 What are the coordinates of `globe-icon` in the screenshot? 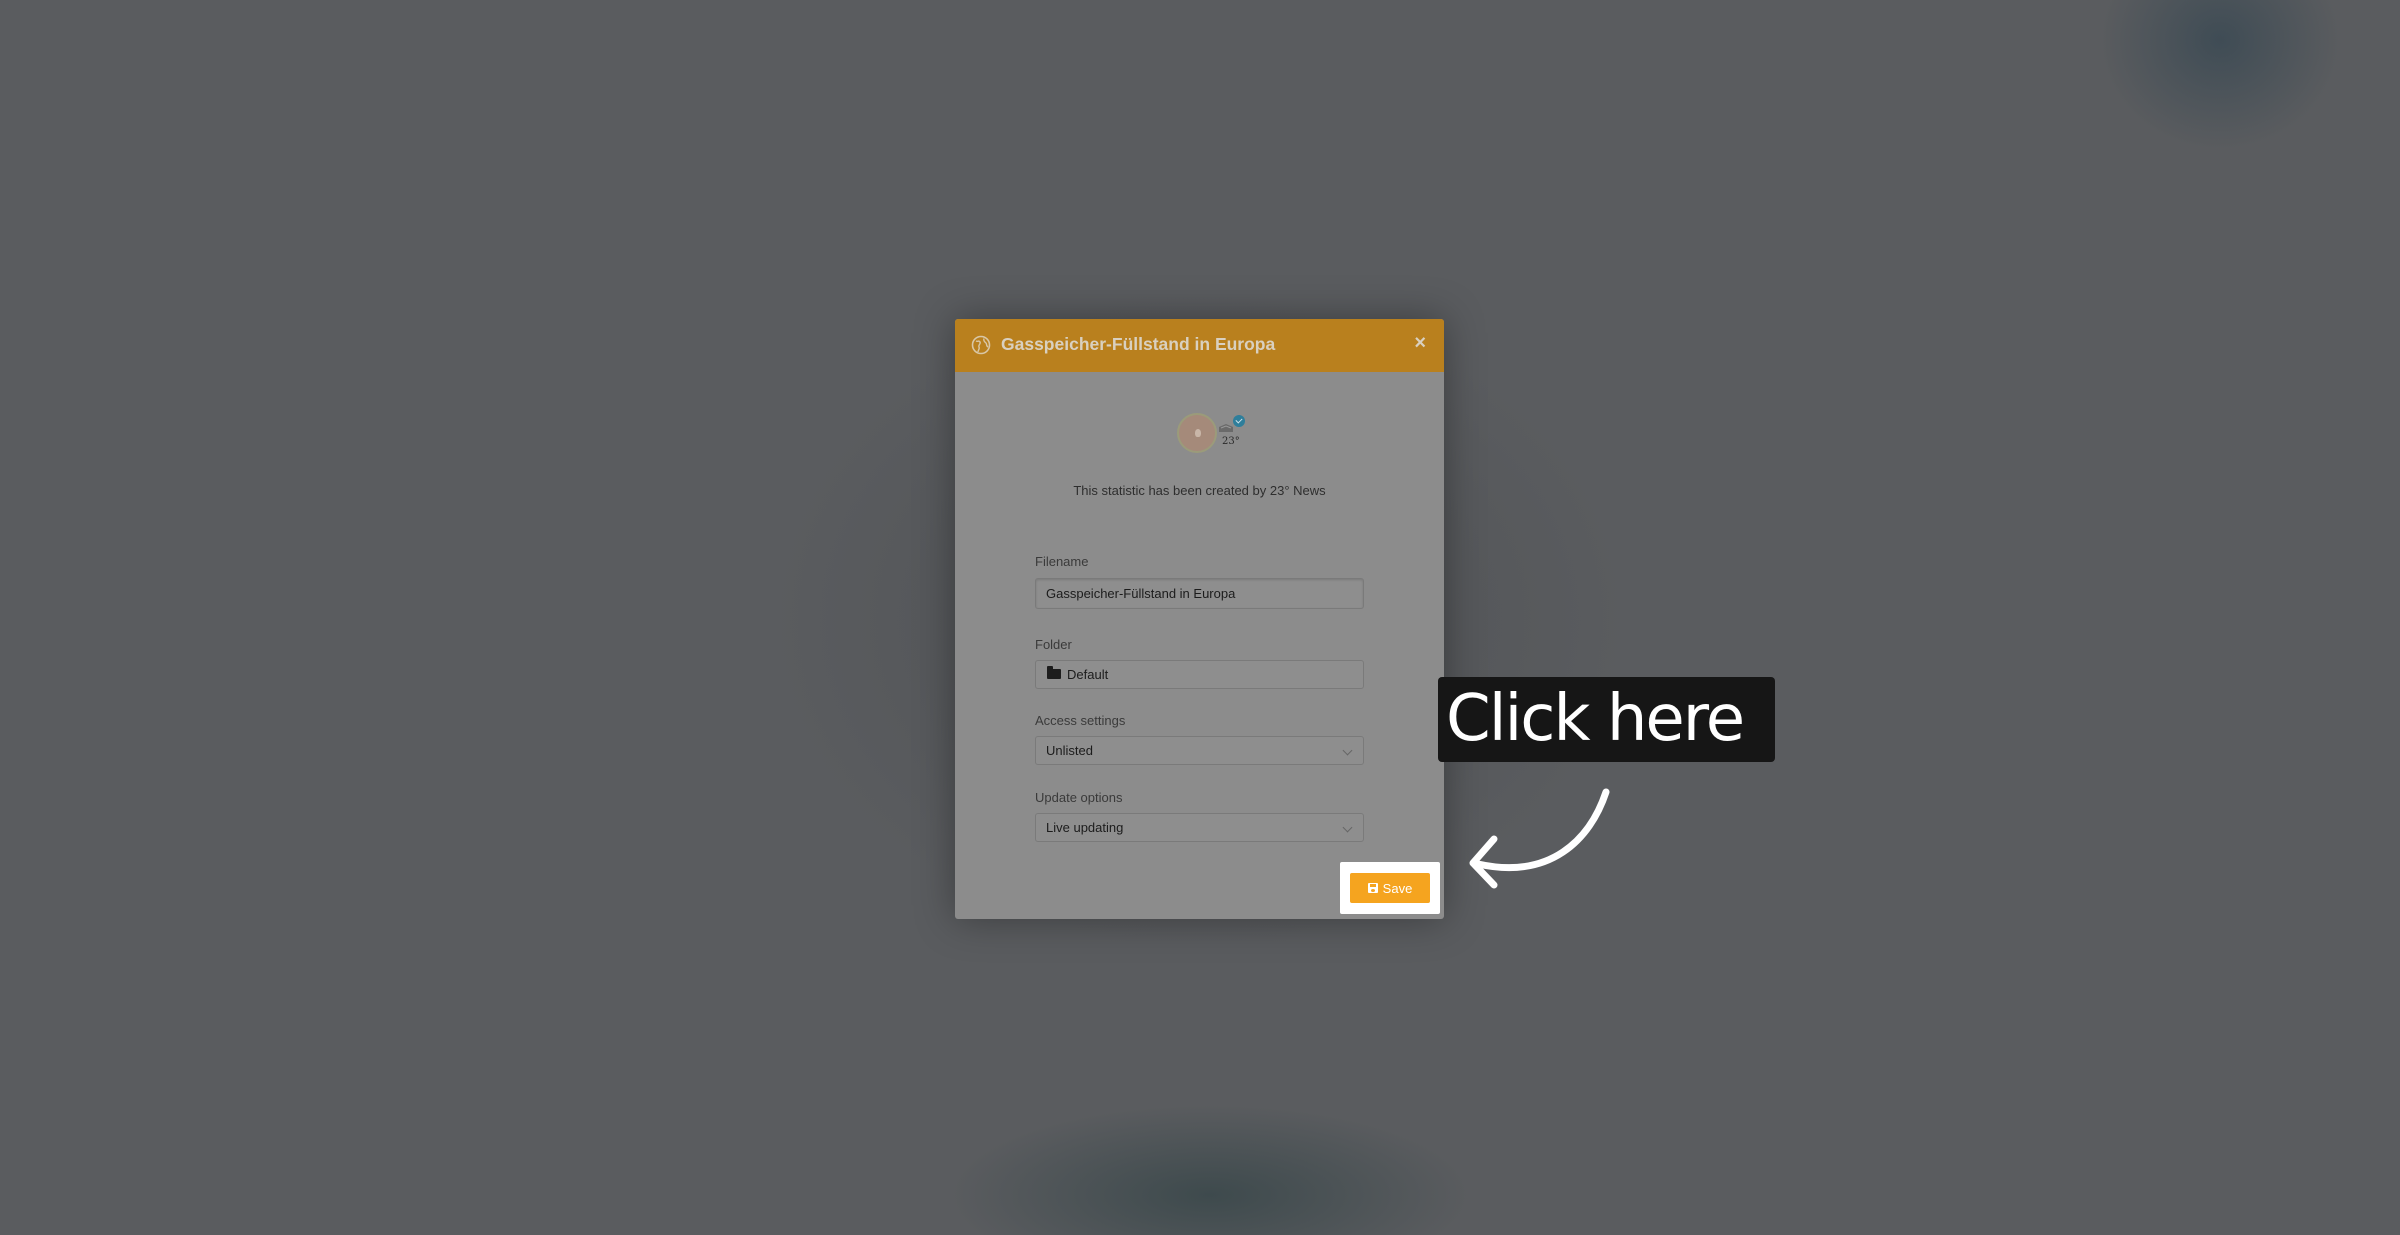 It's located at (981, 345).